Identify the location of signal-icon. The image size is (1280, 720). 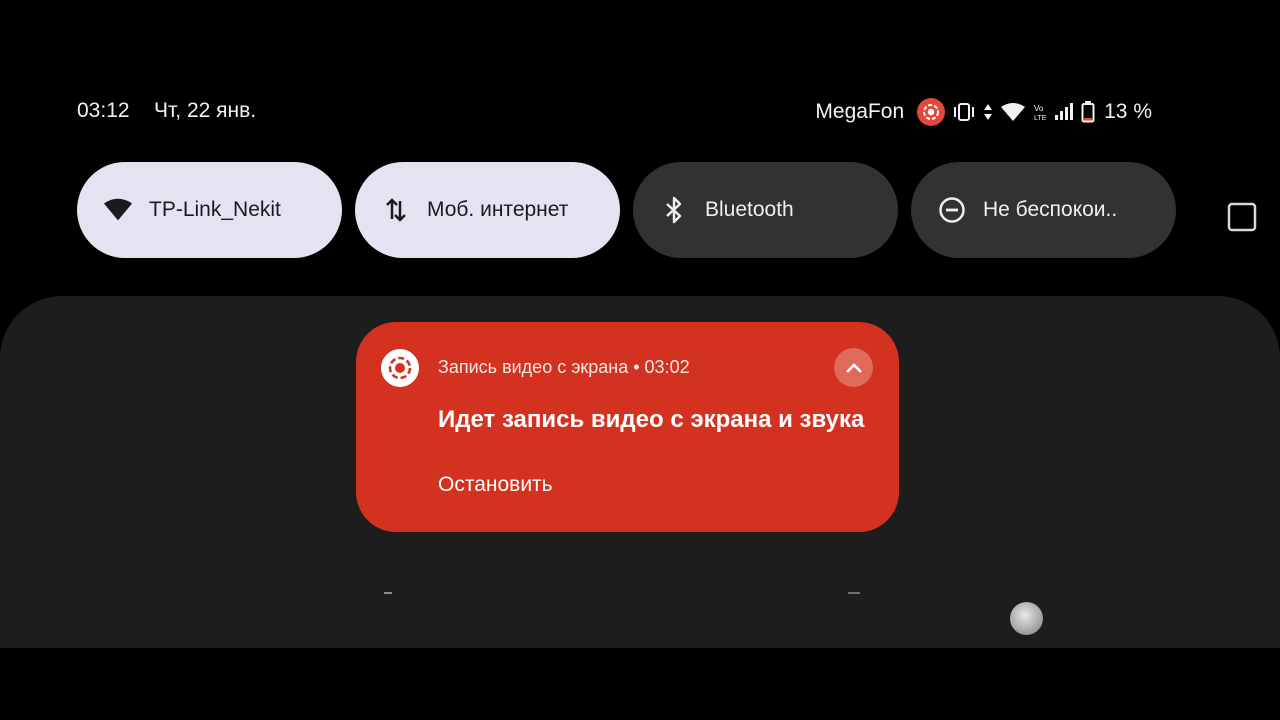
(1064, 112).